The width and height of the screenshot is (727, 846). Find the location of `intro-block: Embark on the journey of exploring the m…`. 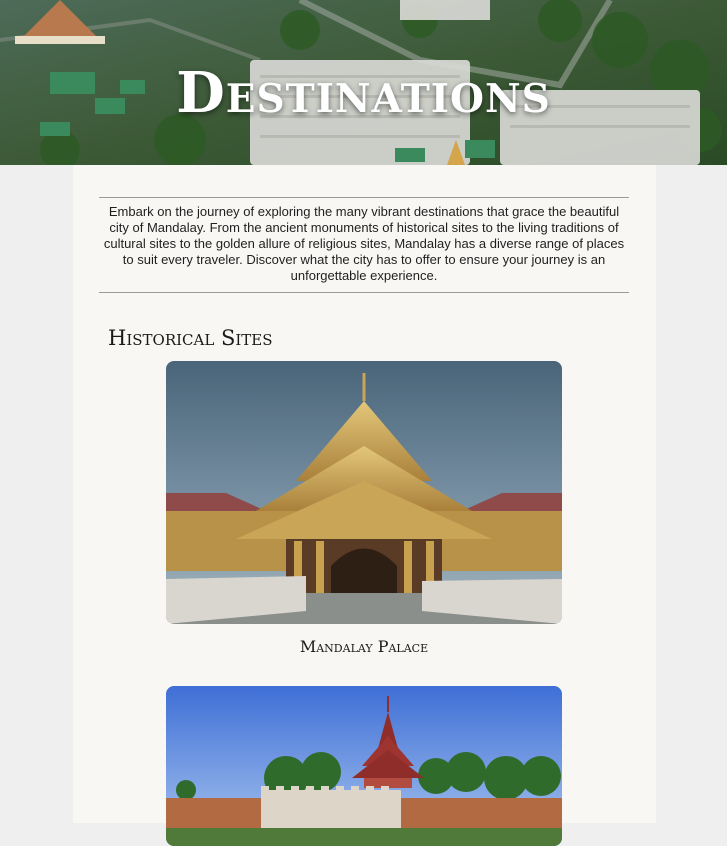

intro-block: Embark on the journey of exploring the m… is located at coordinates (364, 245).